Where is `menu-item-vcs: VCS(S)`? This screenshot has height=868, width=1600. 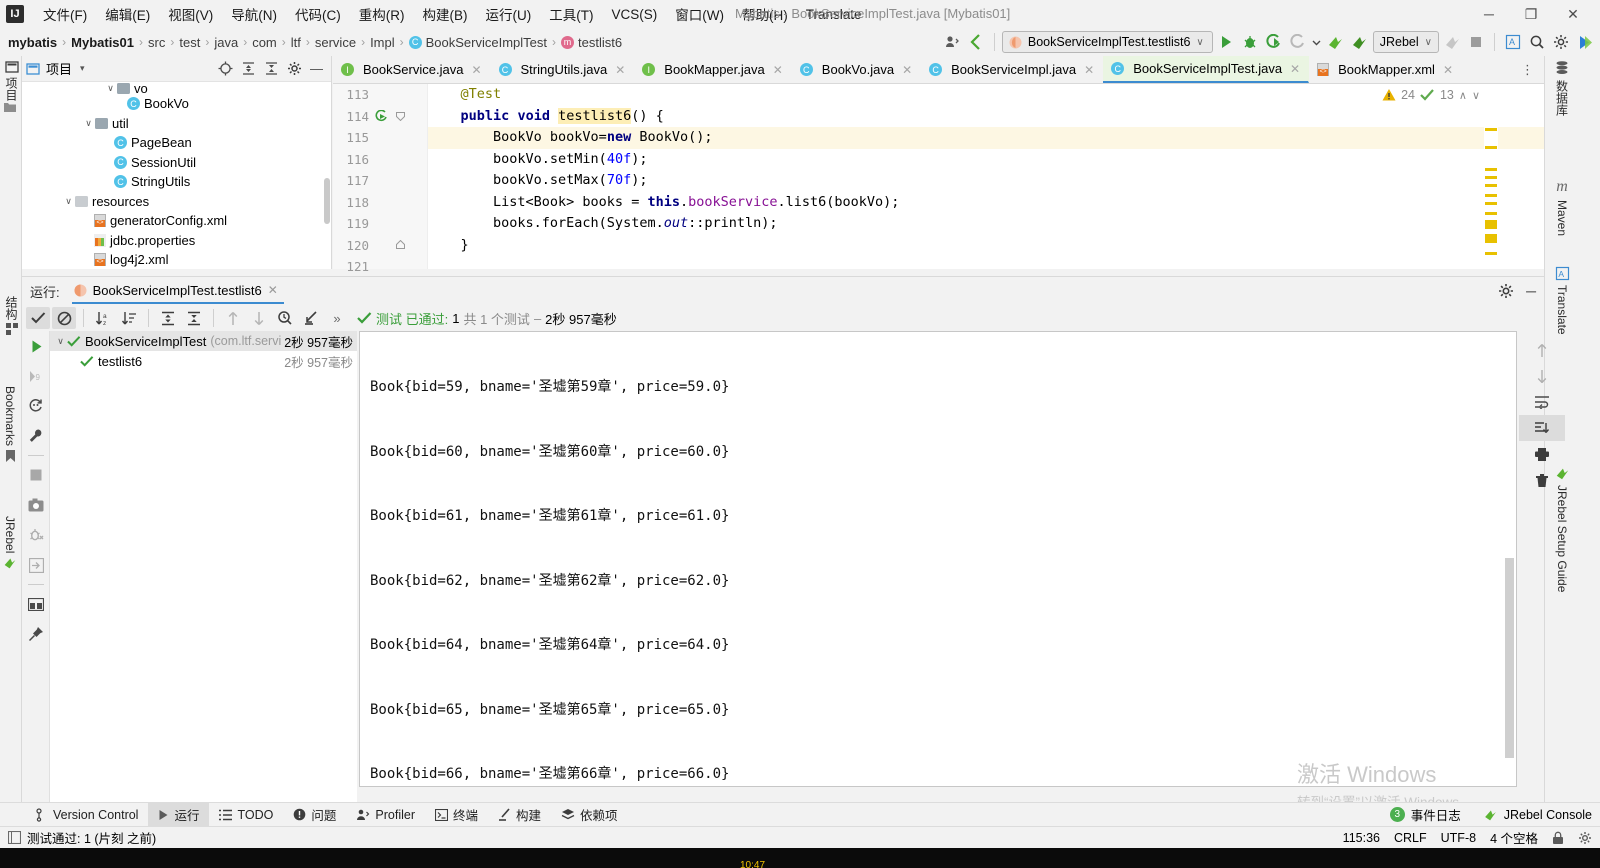
menu-item-vcs: VCS(S) is located at coordinates (635, 14).